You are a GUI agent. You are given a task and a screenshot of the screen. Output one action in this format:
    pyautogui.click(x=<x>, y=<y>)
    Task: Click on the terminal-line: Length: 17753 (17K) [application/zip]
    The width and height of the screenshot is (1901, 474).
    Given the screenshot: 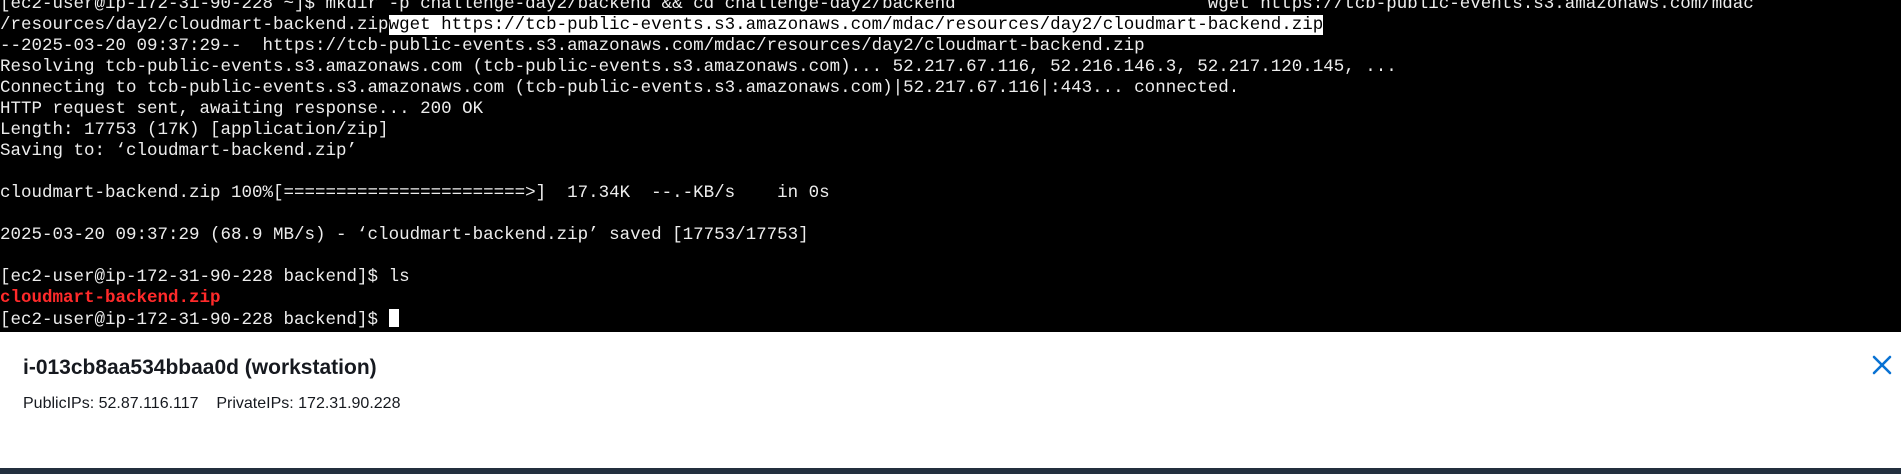 What is the action you would take?
    pyautogui.click(x=194, y=130)
    